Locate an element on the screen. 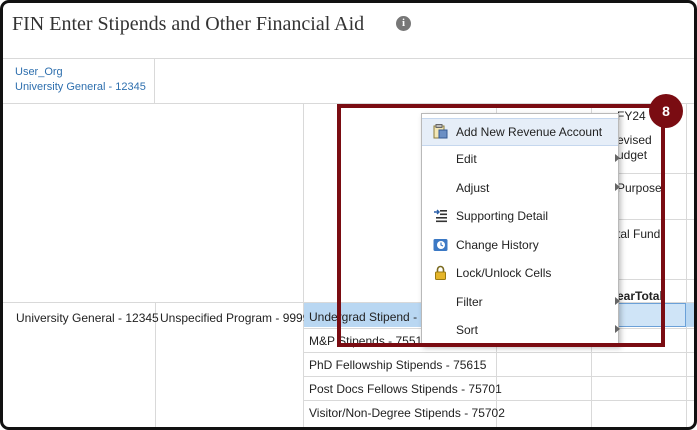  step-number-badge: 8 is located at coordinates (666, 111).